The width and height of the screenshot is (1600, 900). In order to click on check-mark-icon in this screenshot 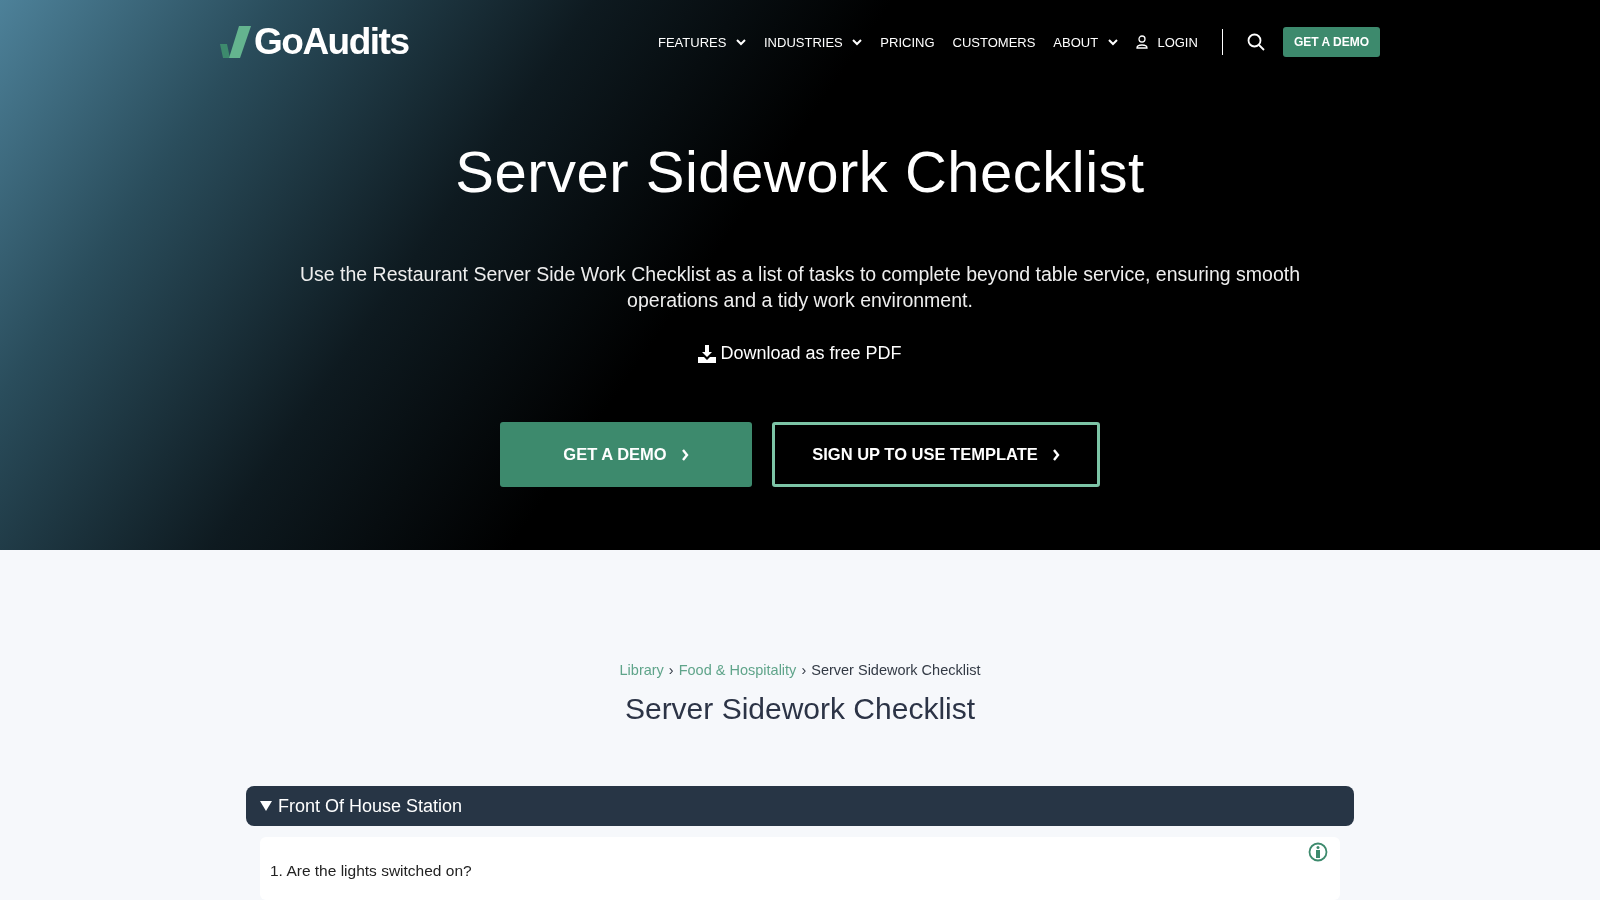, I will do `click(236, 42)`.